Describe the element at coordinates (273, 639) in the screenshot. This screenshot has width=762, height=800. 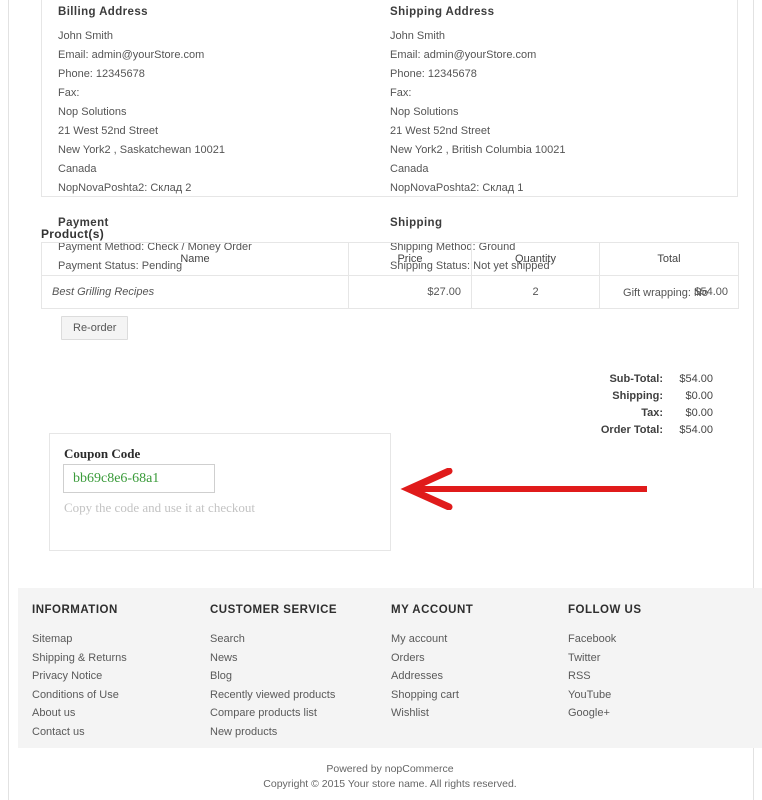
I see `footer-link-search: Search` at that location.